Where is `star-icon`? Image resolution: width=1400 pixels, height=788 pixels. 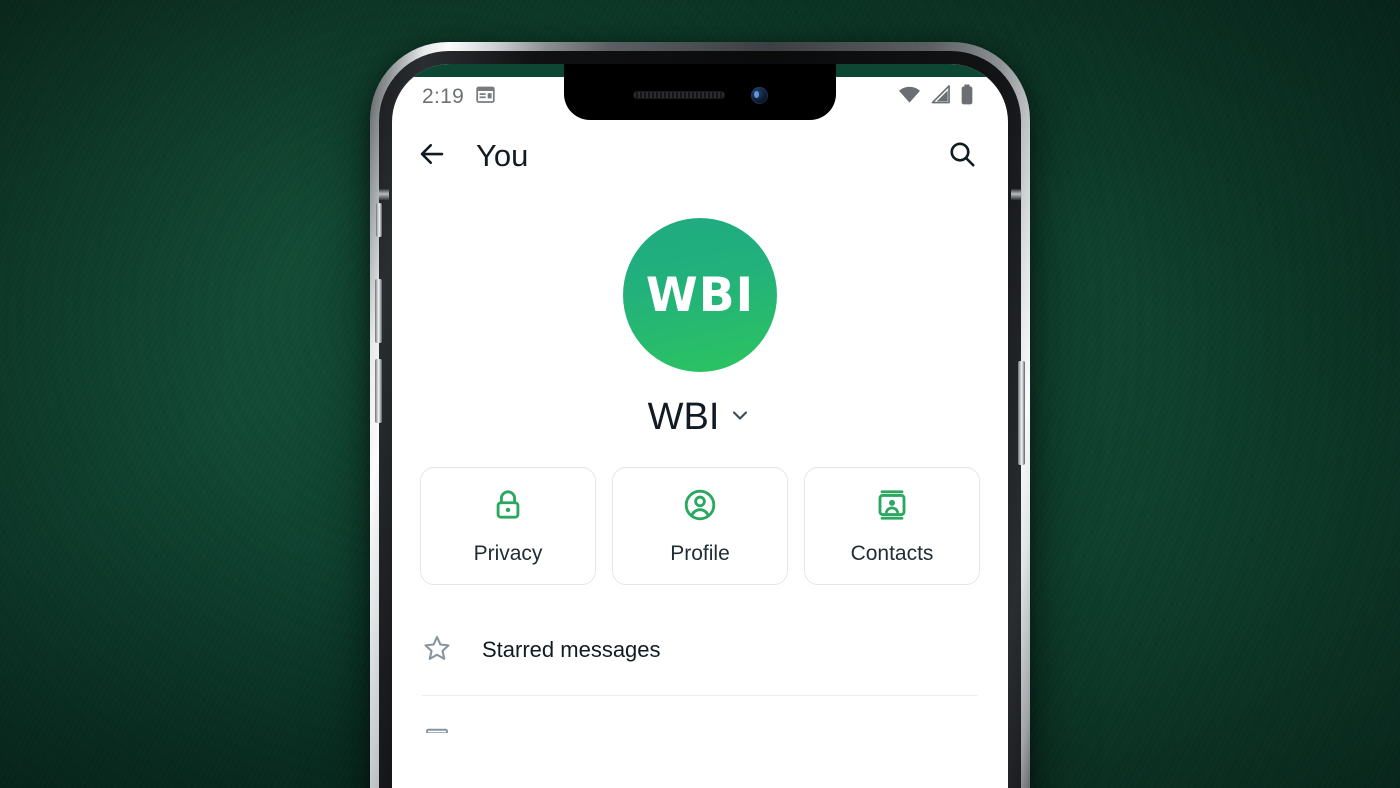 star-icon is located at coordinates (437, 650).